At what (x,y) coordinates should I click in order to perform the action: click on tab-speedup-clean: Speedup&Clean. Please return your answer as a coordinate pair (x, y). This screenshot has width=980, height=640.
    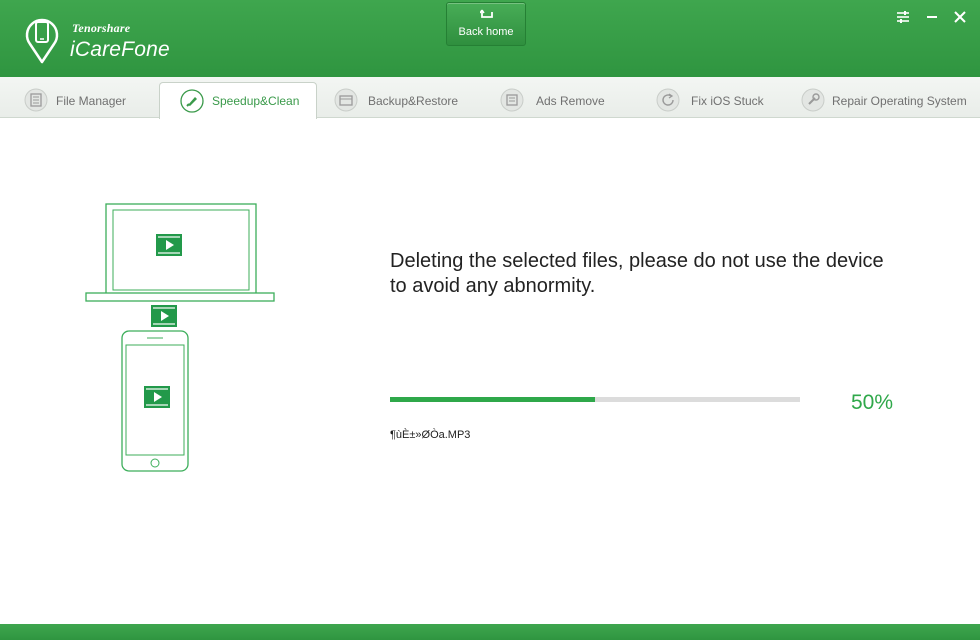
    Looking at the image, I should click on (238, 100).